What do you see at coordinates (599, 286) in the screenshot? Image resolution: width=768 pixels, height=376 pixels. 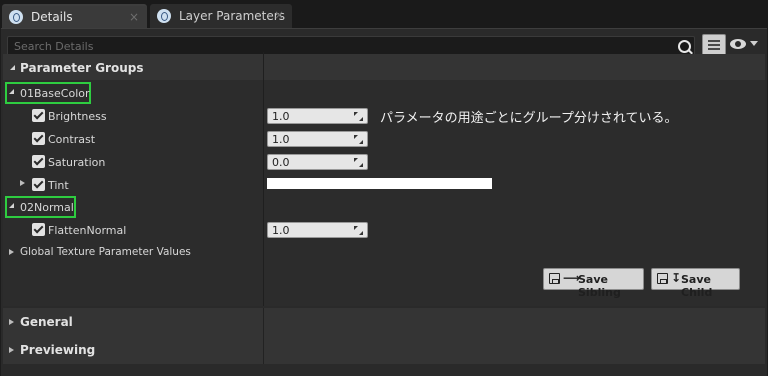 I see `button-label: Save Sibling` at bounding box center [599, 286].